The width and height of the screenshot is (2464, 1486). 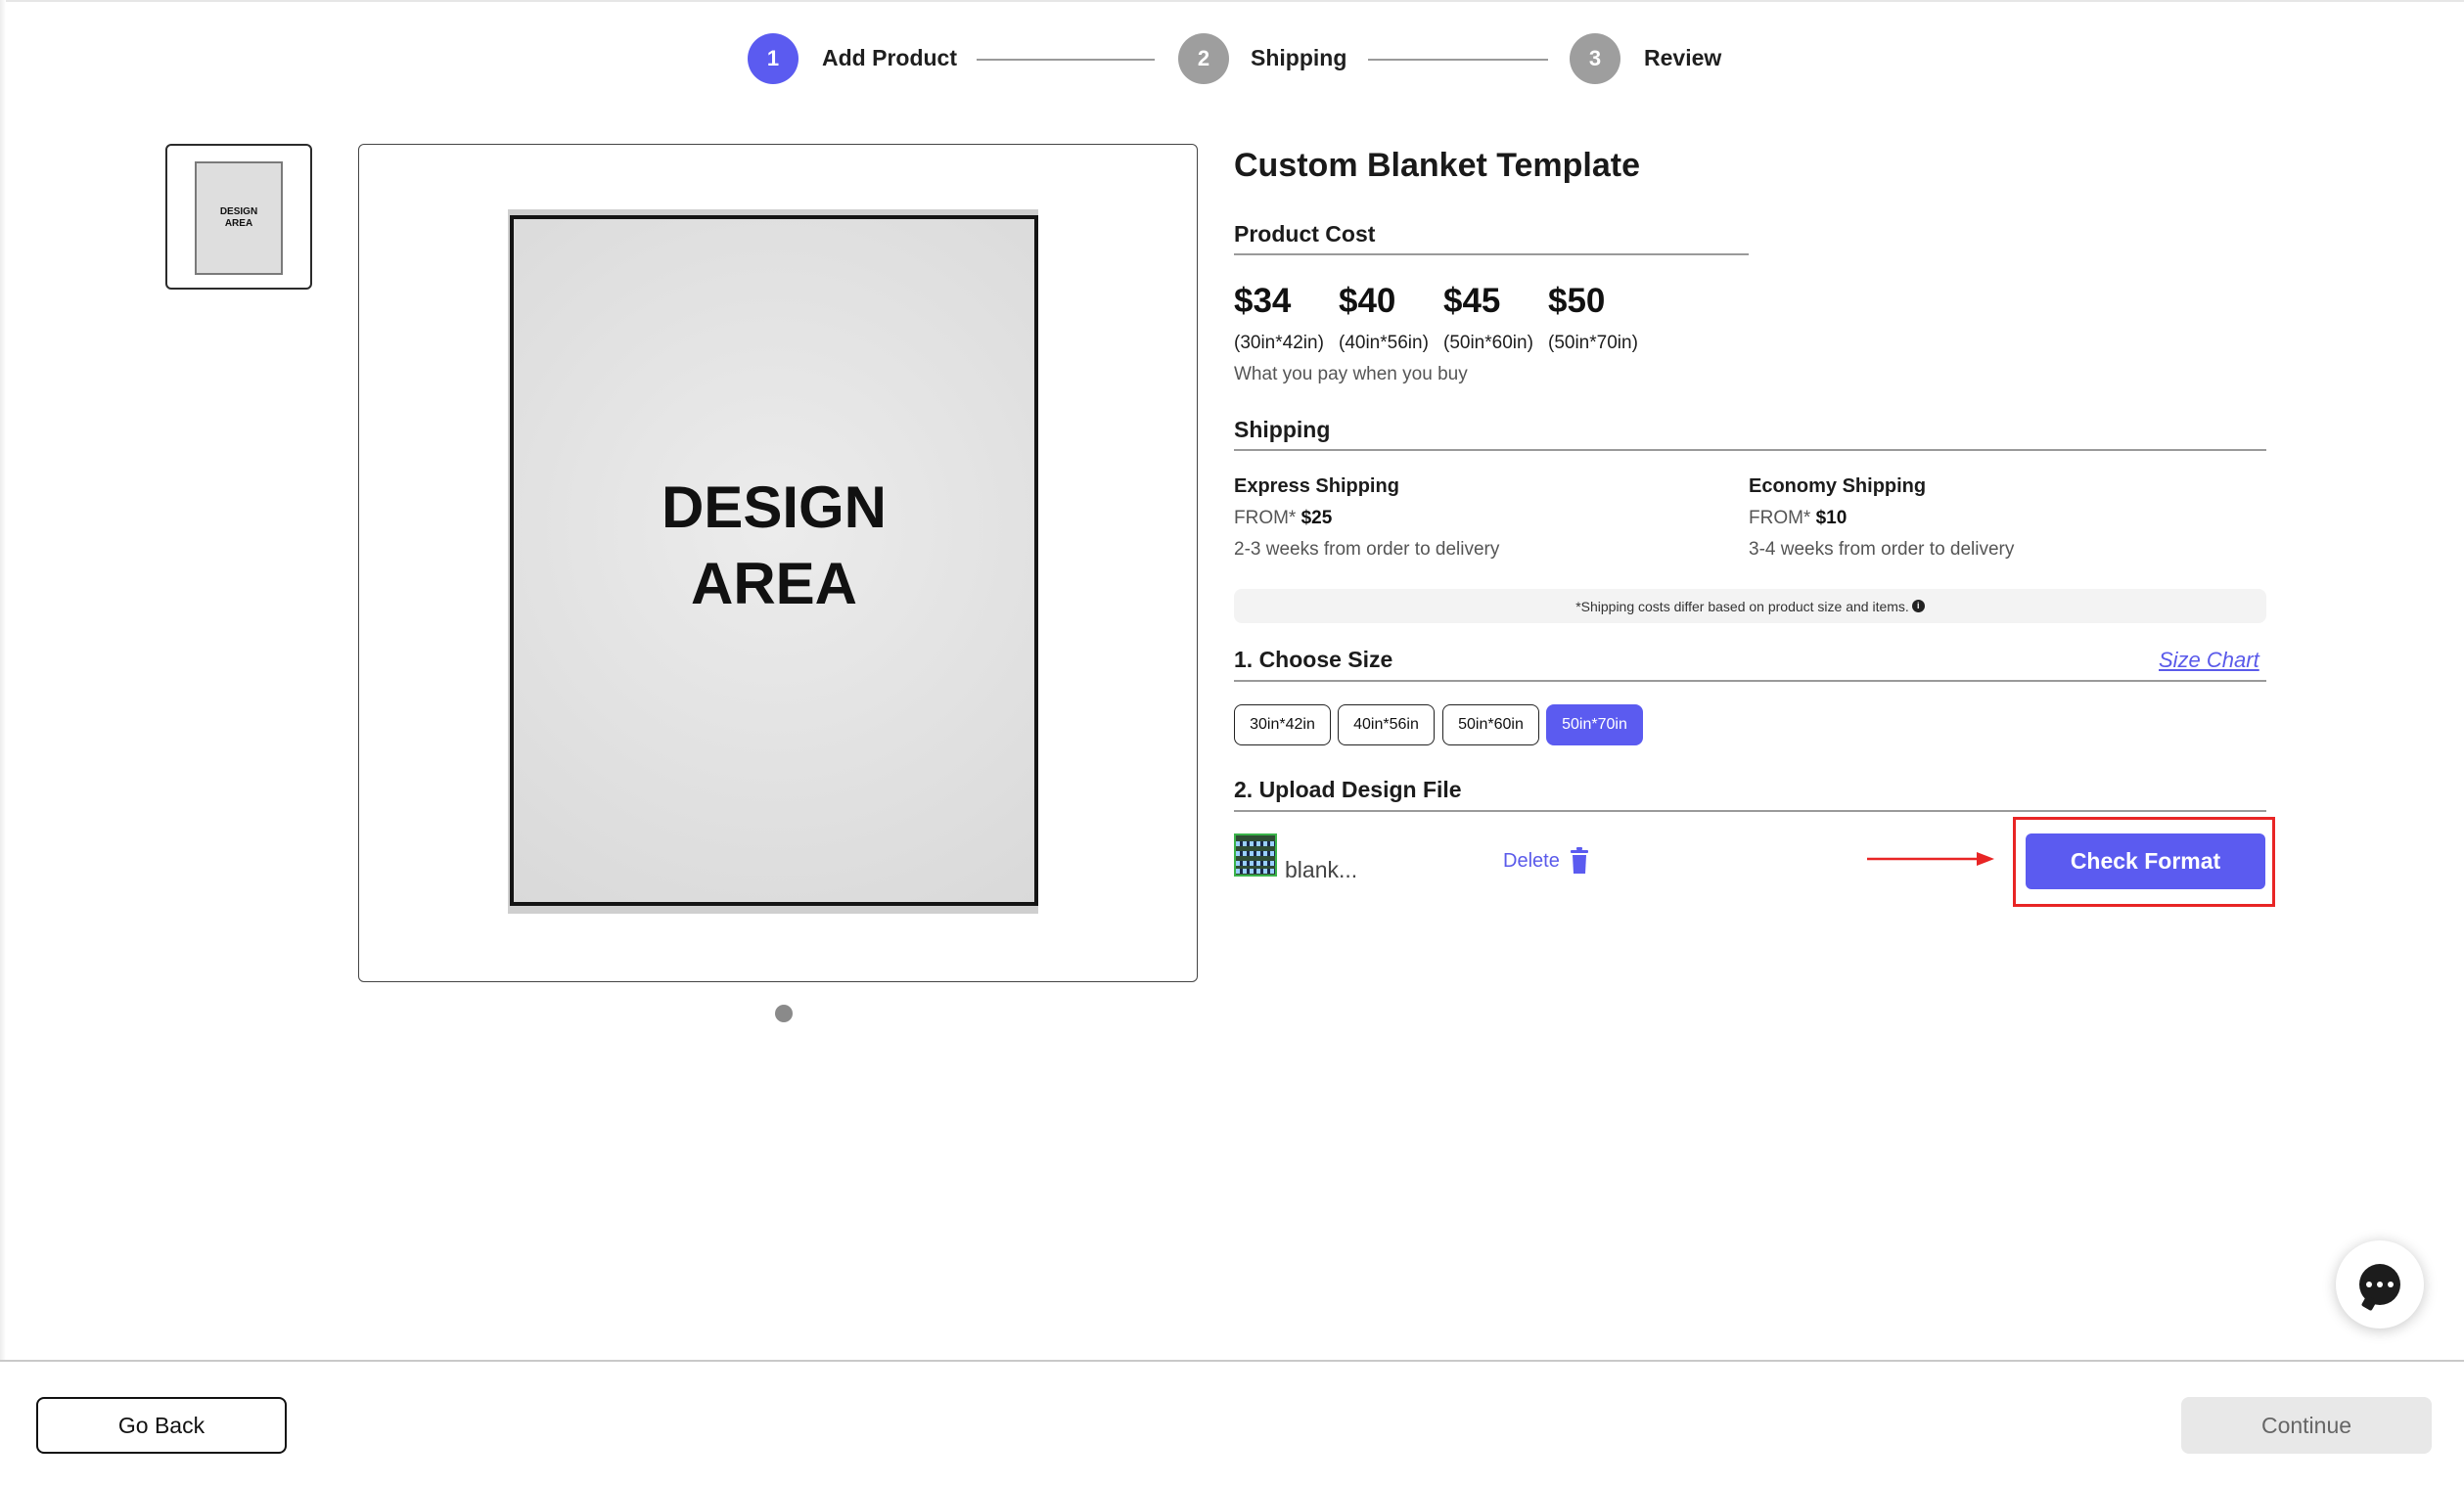 I want to click on trash-icon, so click(x=1579, y=861).